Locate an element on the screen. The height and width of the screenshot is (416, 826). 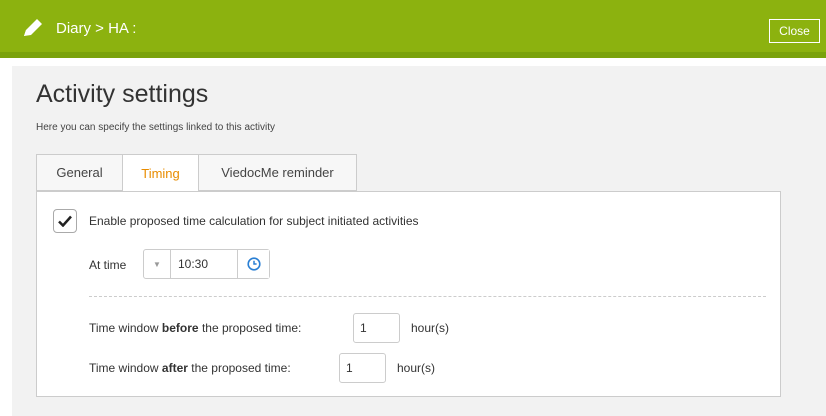
tab-bar: General Timing ViedocMe reminder is located at coordinates (196, 173).